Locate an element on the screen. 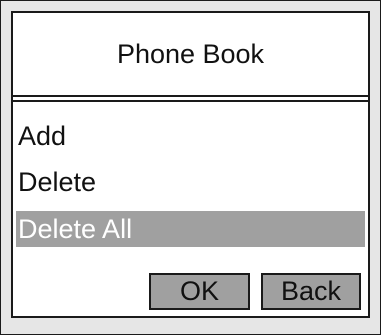 This screenshot has height=335, width=381. page-title: Phone Book is located at coordinates (190, 53).